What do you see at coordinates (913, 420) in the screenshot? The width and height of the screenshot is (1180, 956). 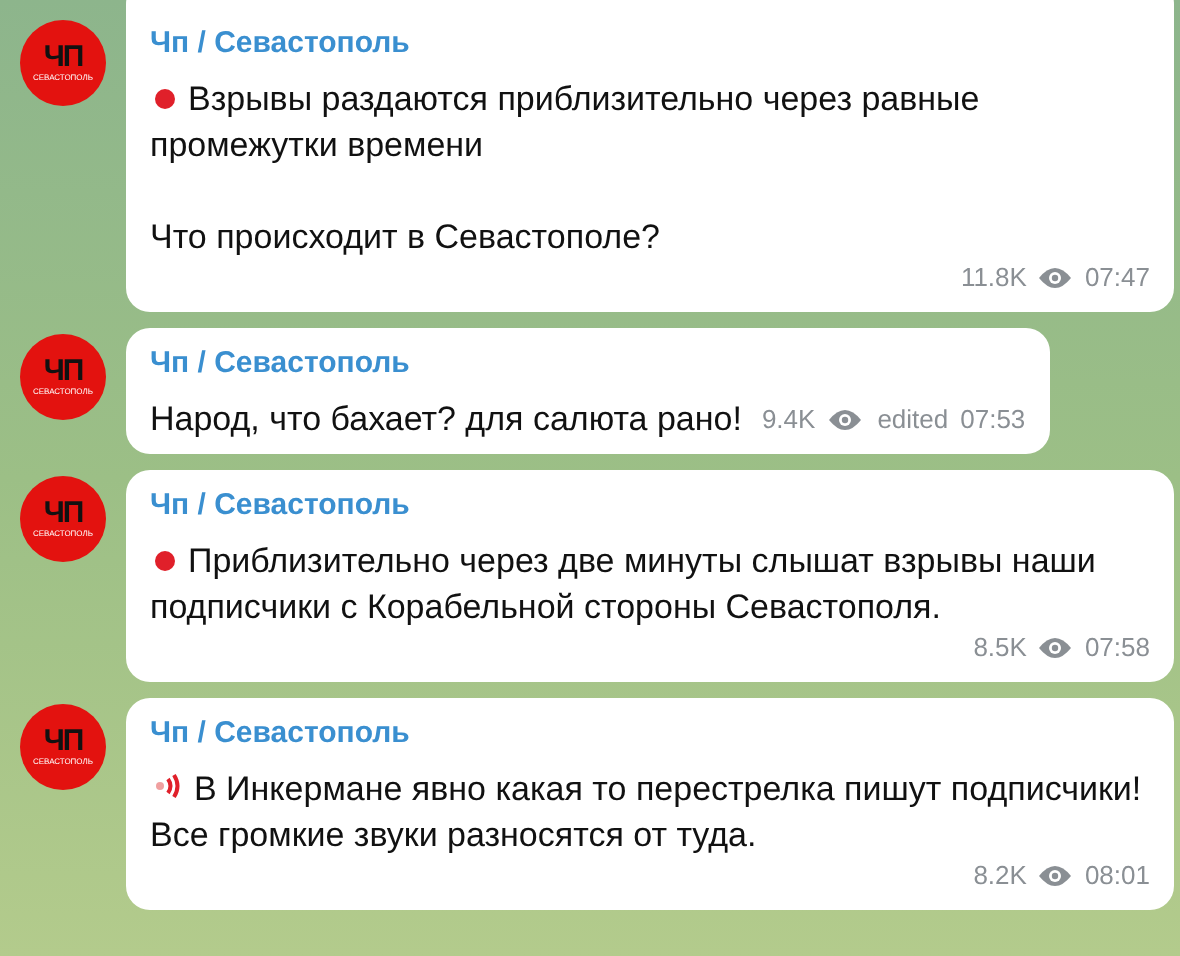 I see `edited-label: edited` at bounding box center [913, 420].